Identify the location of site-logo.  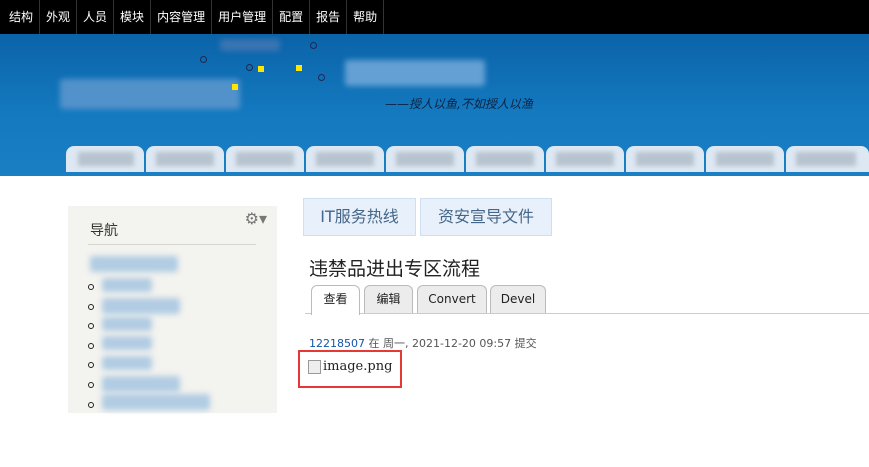
(150, 94).